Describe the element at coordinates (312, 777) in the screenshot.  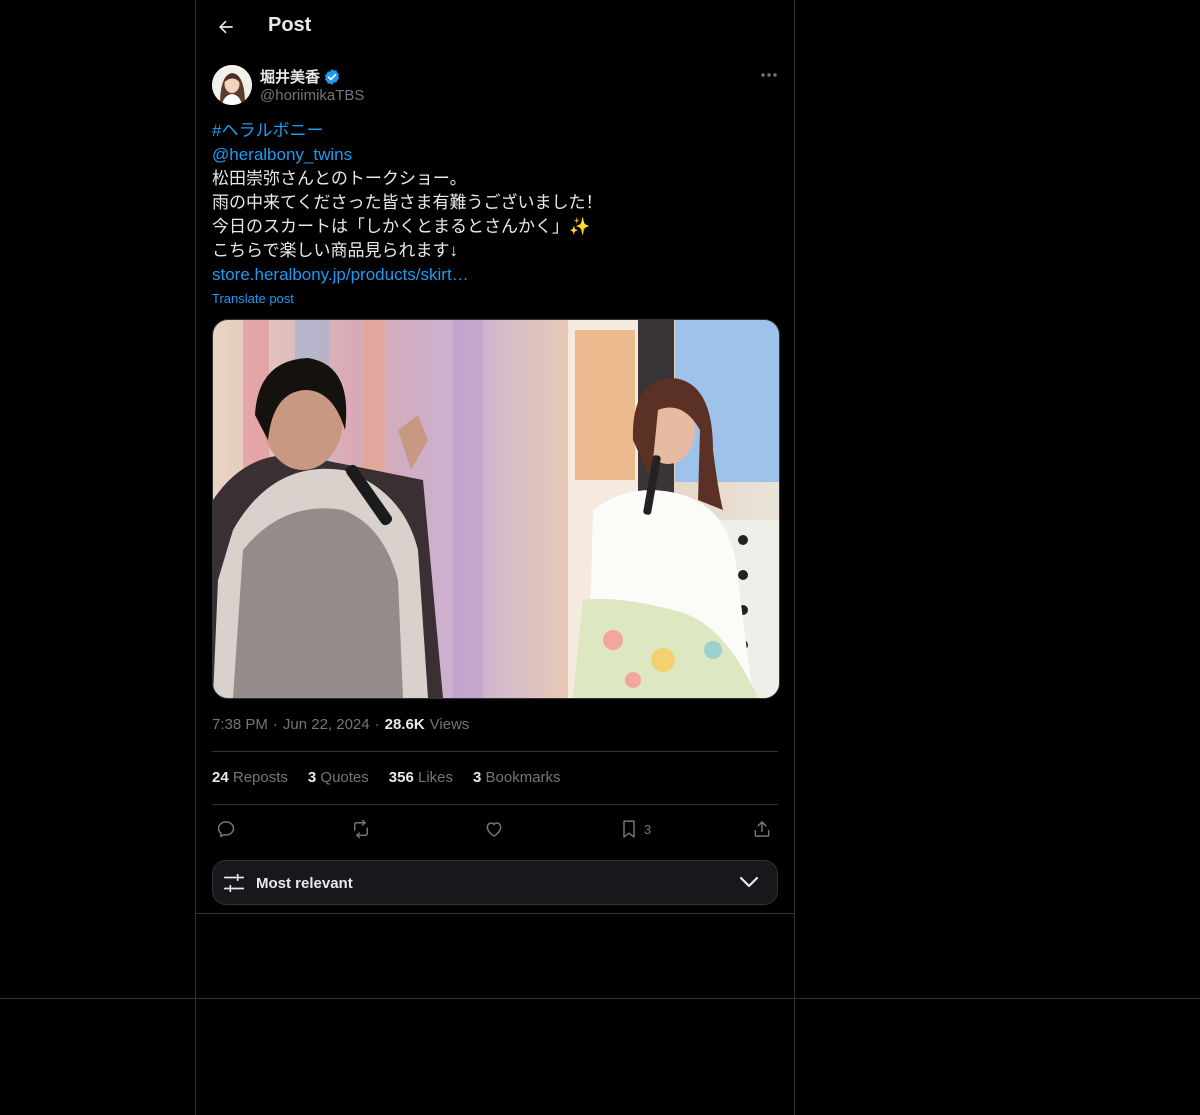
I see `quotes-count: 3` at that location.